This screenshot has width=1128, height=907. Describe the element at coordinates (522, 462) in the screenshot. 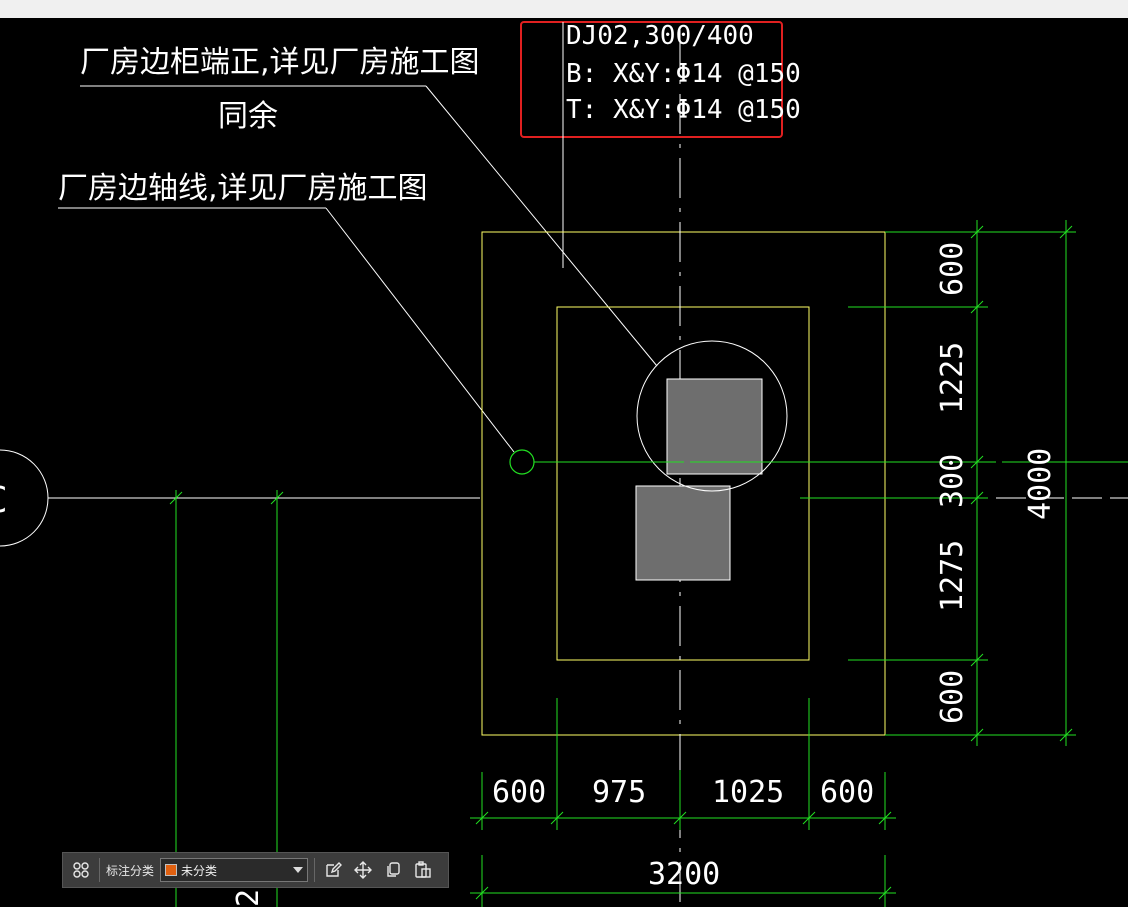

I see `axis-marker-circle` at that location.